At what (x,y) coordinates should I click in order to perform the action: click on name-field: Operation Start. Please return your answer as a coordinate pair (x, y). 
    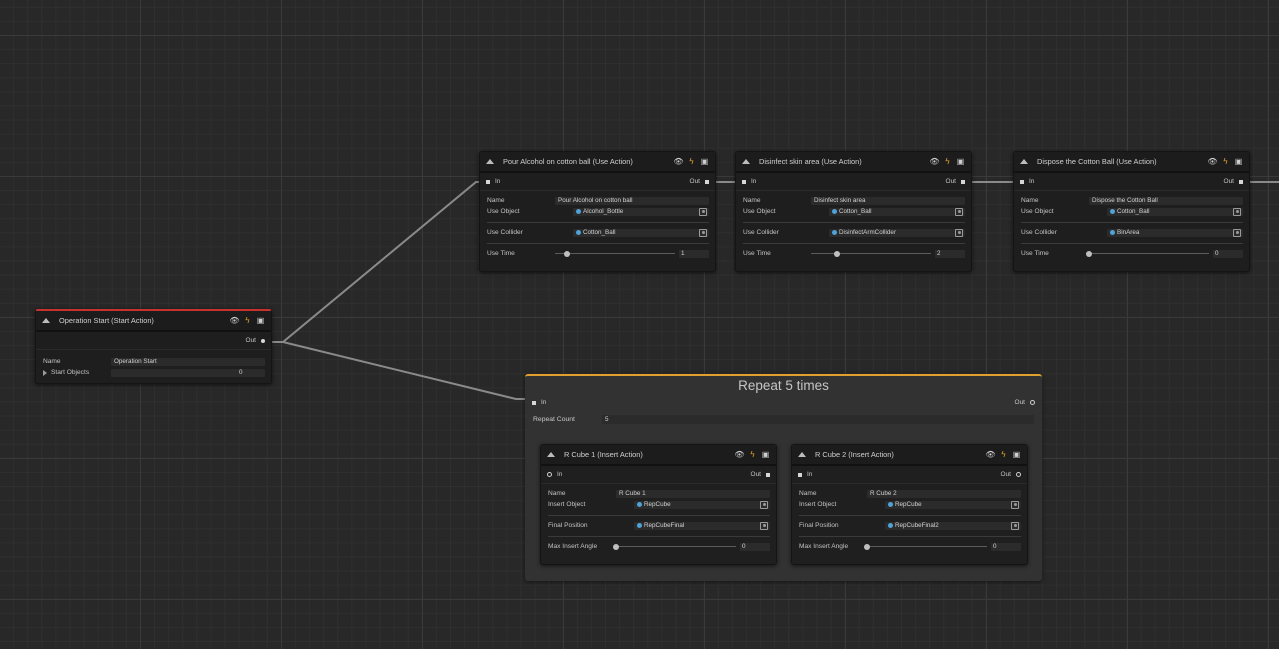
    Looking at the image, I should click on (188, 361).